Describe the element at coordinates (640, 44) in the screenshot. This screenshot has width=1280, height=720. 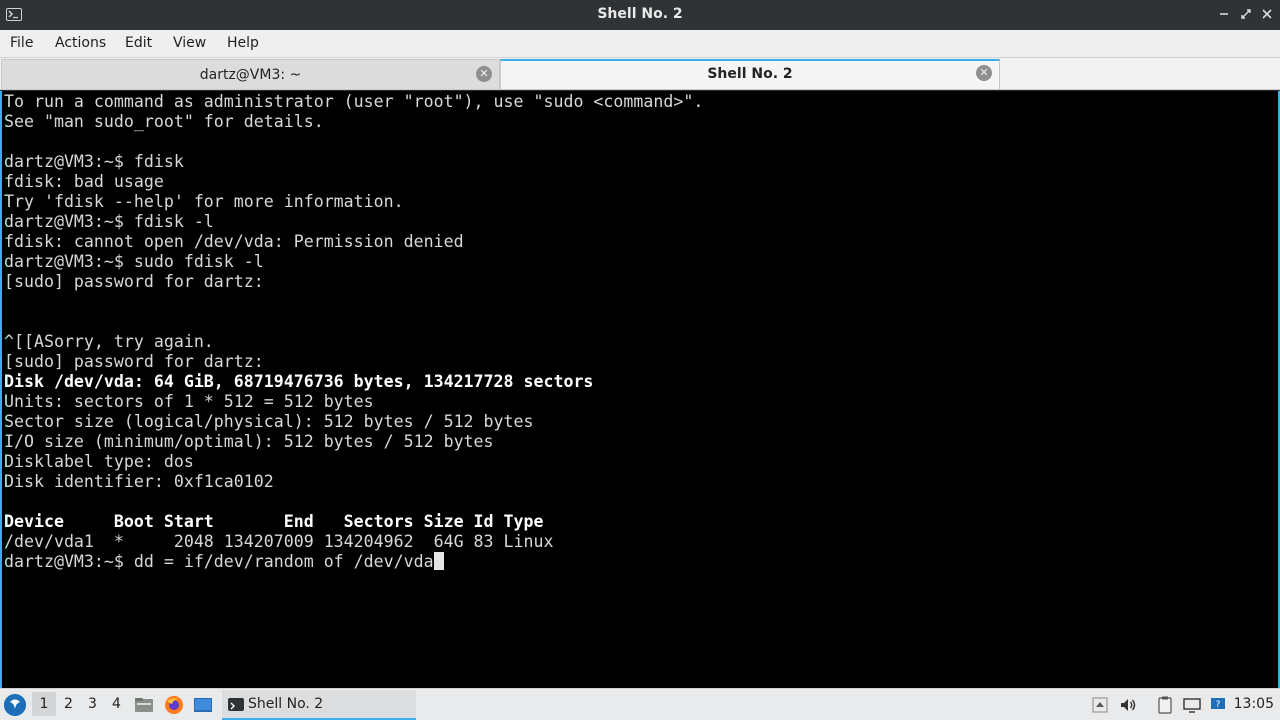
I see `menu-bar: File Actions Edit View Help` at that location.